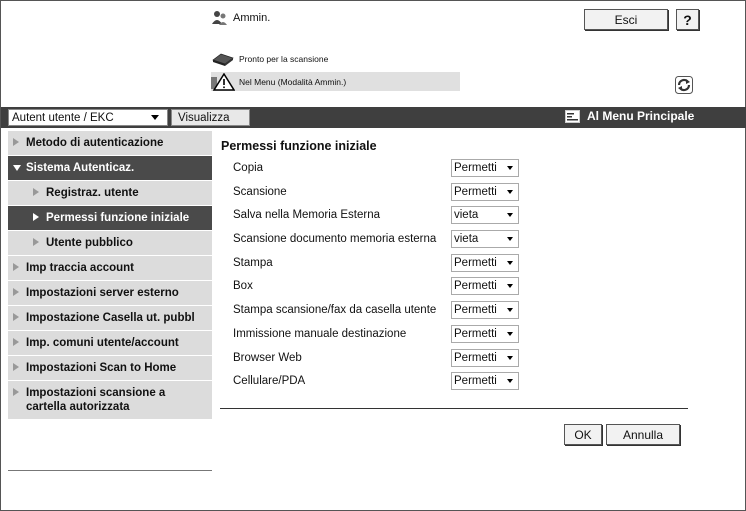  I want to click on sidebar-item-scan-to-home: Impostazioni Scan to Home, so click(110, 368).